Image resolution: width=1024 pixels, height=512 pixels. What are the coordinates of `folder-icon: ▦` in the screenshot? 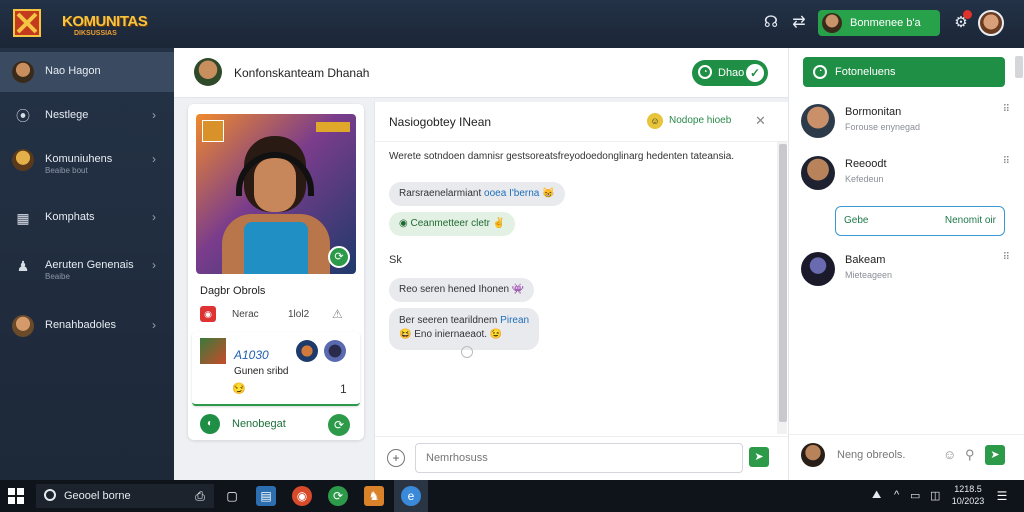 It's located at (23, 218).